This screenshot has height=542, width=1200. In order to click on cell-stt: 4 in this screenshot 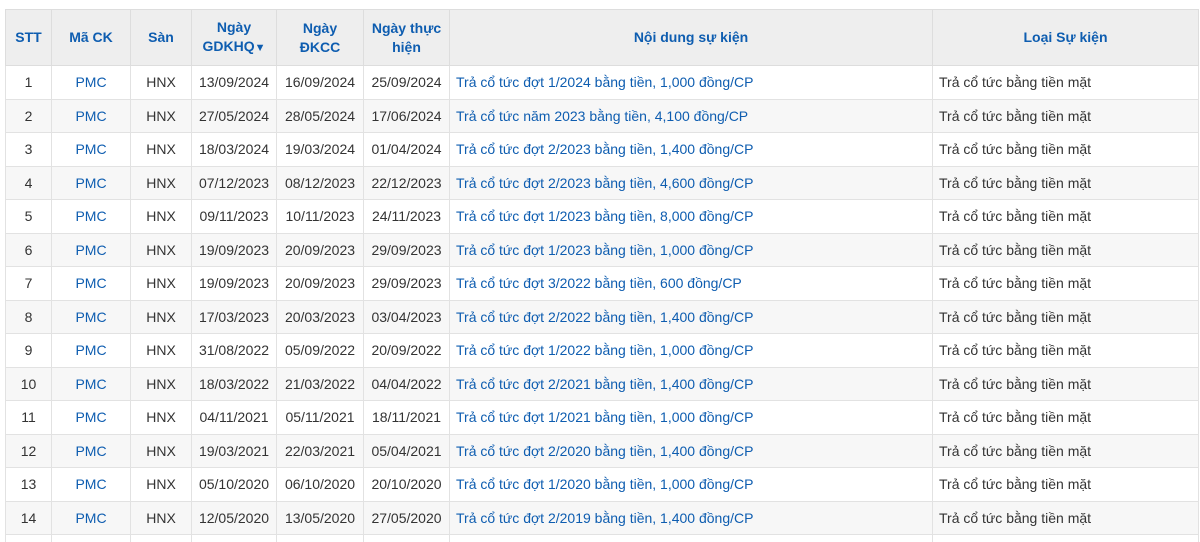, I will do `click(28, 182)`.